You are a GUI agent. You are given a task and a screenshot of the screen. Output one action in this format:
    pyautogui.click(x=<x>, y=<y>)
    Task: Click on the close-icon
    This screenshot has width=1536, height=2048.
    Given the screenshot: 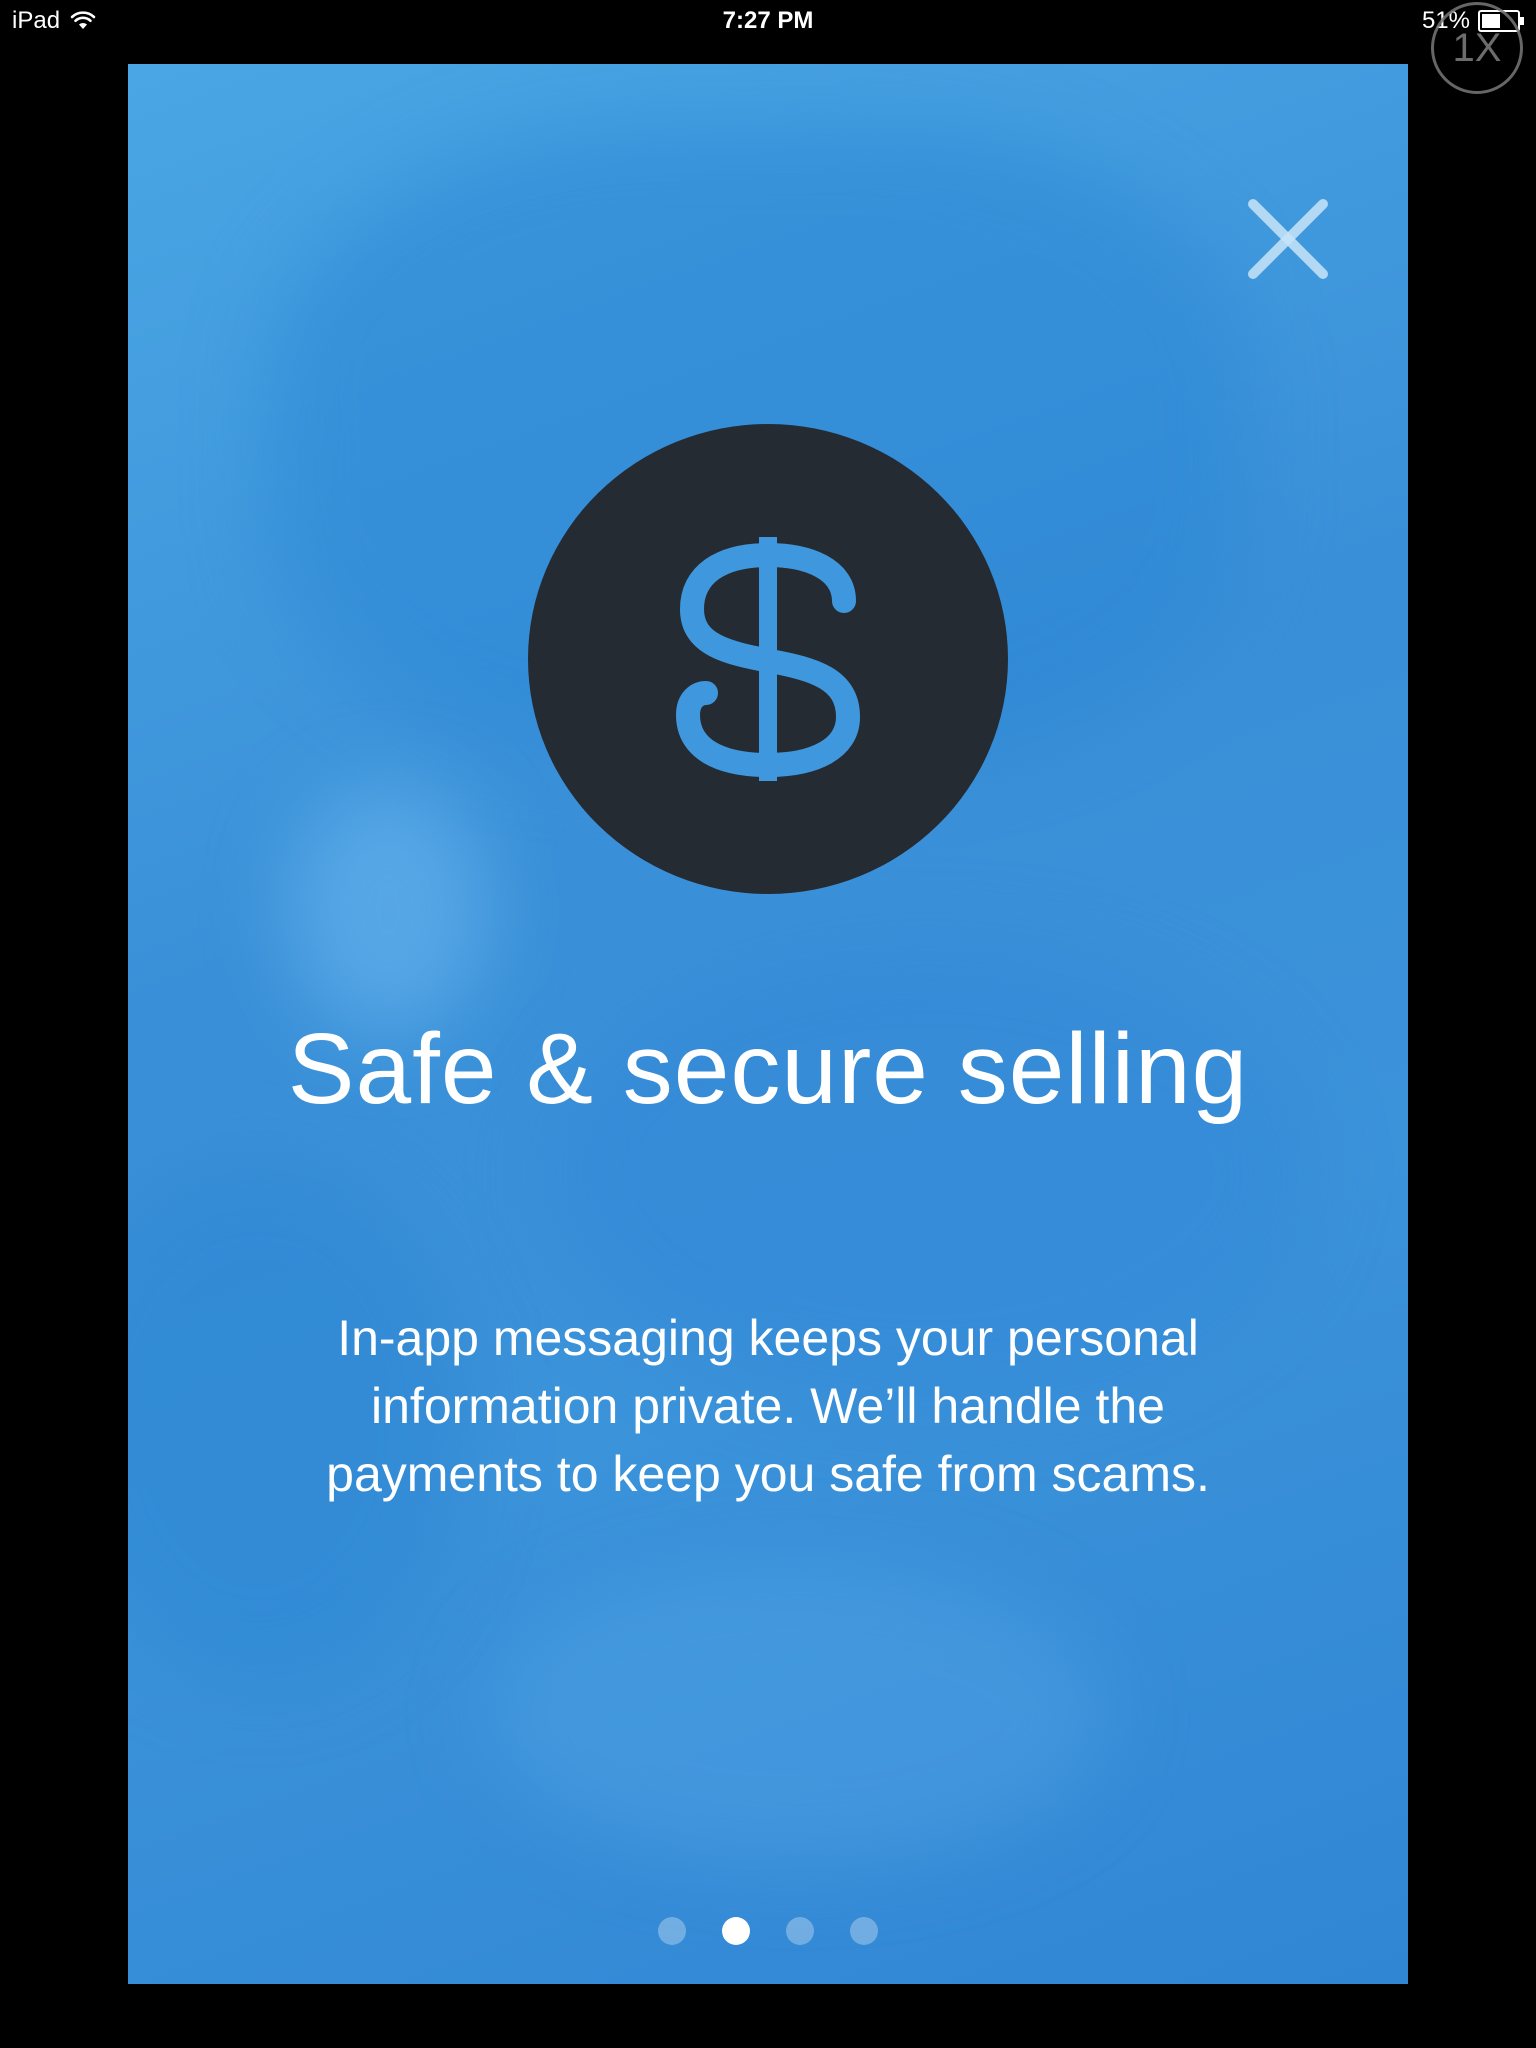 What is the action you would take?
    pyautogui.click(x=1288, y=239)
    